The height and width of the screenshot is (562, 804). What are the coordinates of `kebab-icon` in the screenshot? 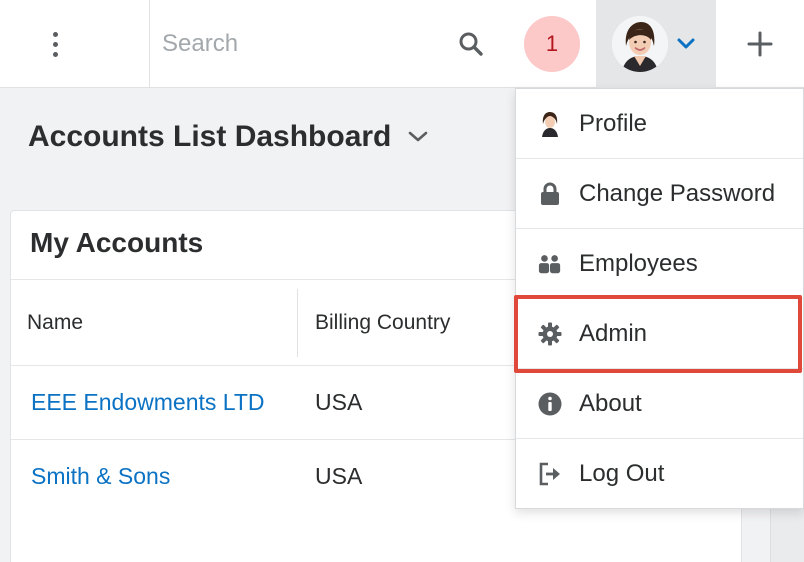 It's located at (55, 44).